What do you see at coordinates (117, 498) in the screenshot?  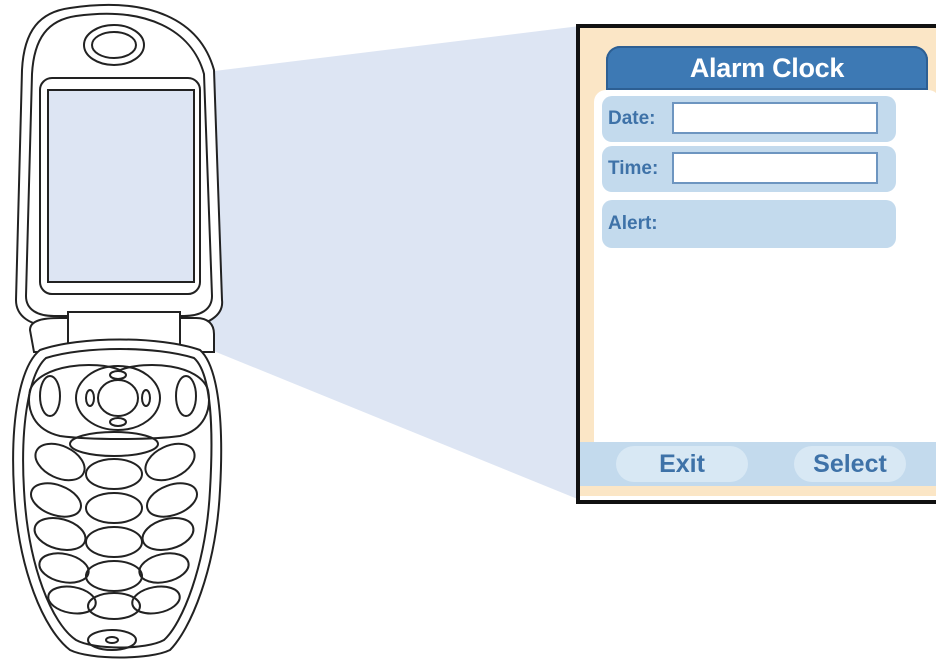 I see `phone-base` at bounding box center [117, 498].